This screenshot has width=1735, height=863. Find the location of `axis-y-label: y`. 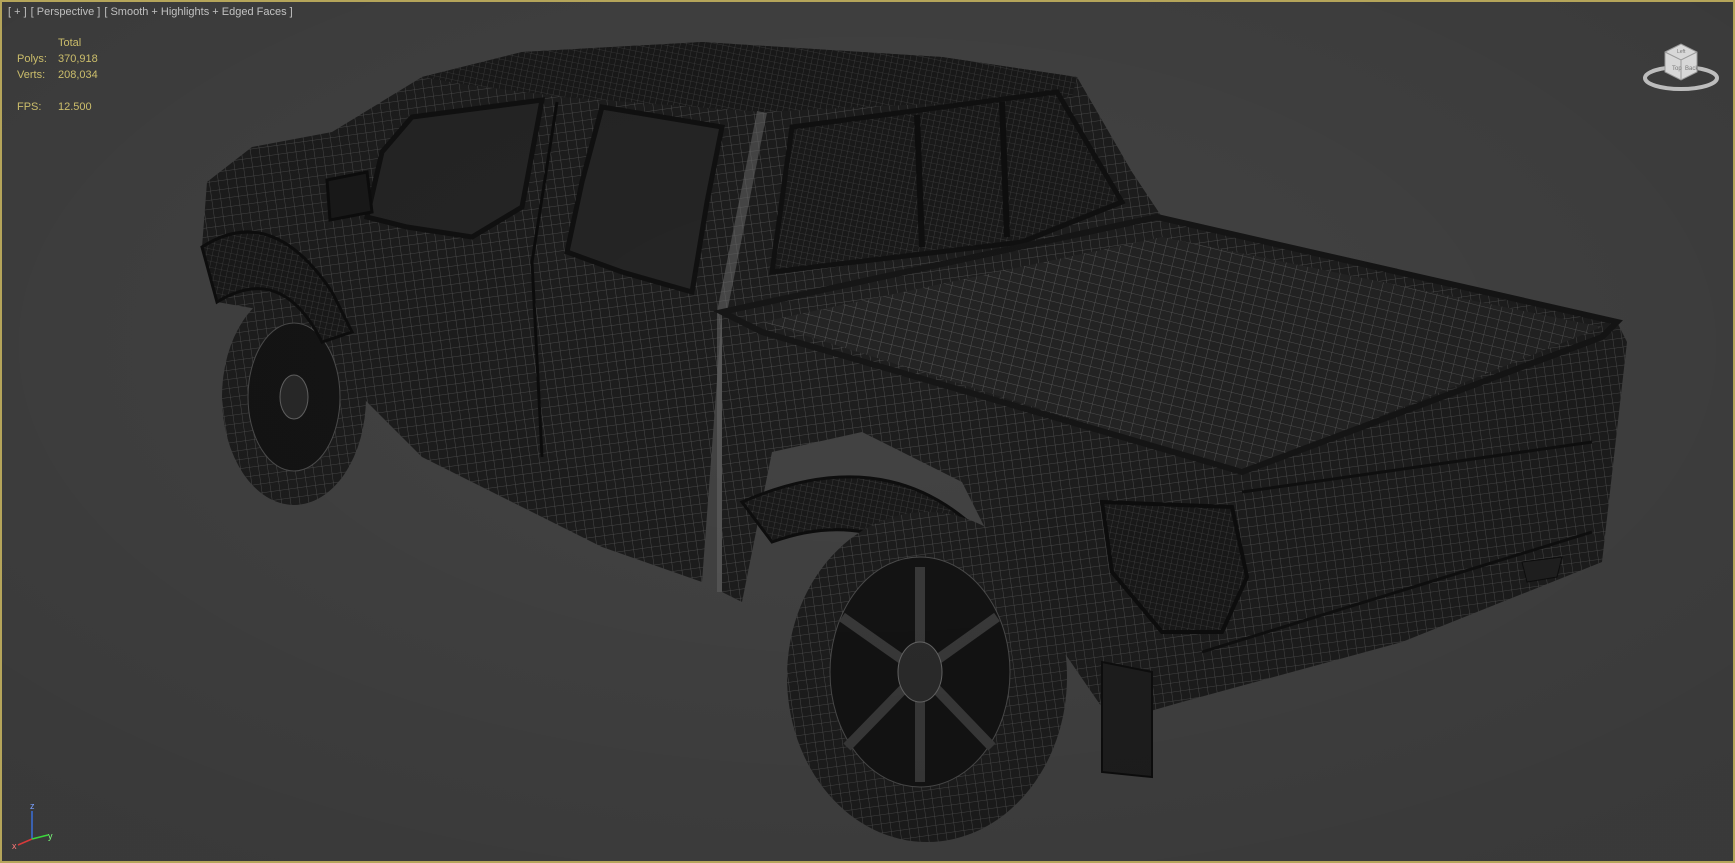

axis-y-label: y is located at coordinates (50, 836).